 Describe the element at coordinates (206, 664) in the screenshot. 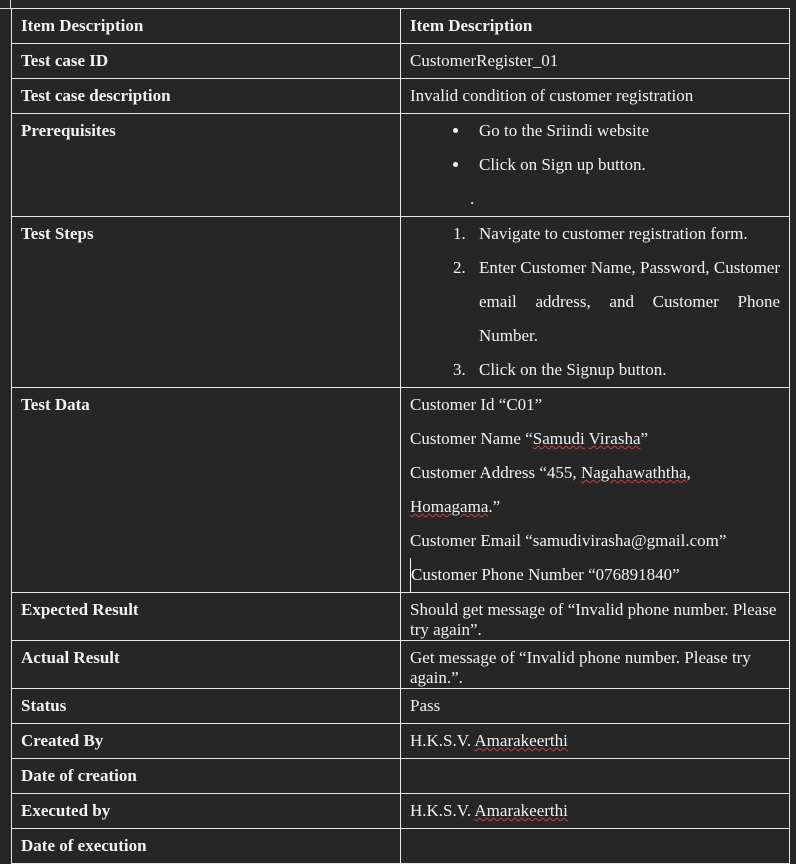

I see `row-label: Actual Result` at that location.